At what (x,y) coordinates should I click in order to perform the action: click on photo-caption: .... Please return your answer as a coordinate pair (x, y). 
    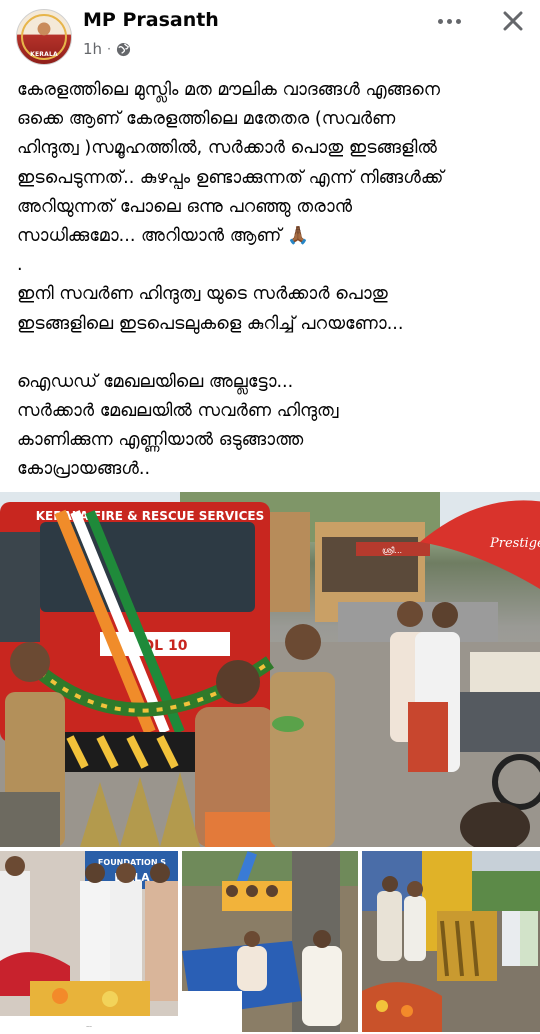
    Looking at the image, I should click on (89, 1025).